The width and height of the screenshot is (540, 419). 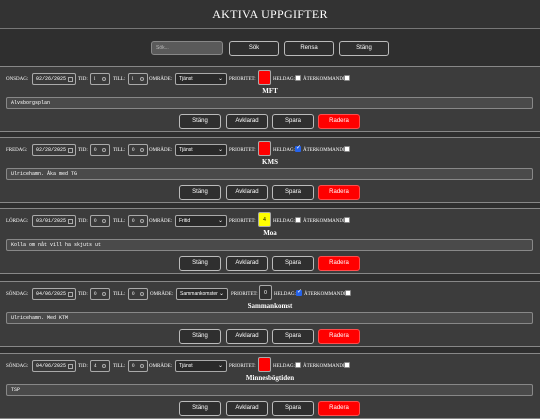 What do you see at coordinates (95, 221) in the screenshot?
I see `start-time-value: 0` at bounding box center [95, 221].